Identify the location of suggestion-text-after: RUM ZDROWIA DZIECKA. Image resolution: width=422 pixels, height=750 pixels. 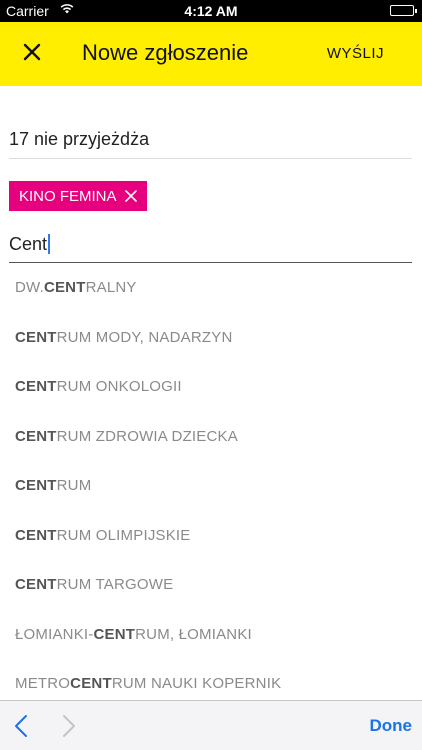
(147, 436).